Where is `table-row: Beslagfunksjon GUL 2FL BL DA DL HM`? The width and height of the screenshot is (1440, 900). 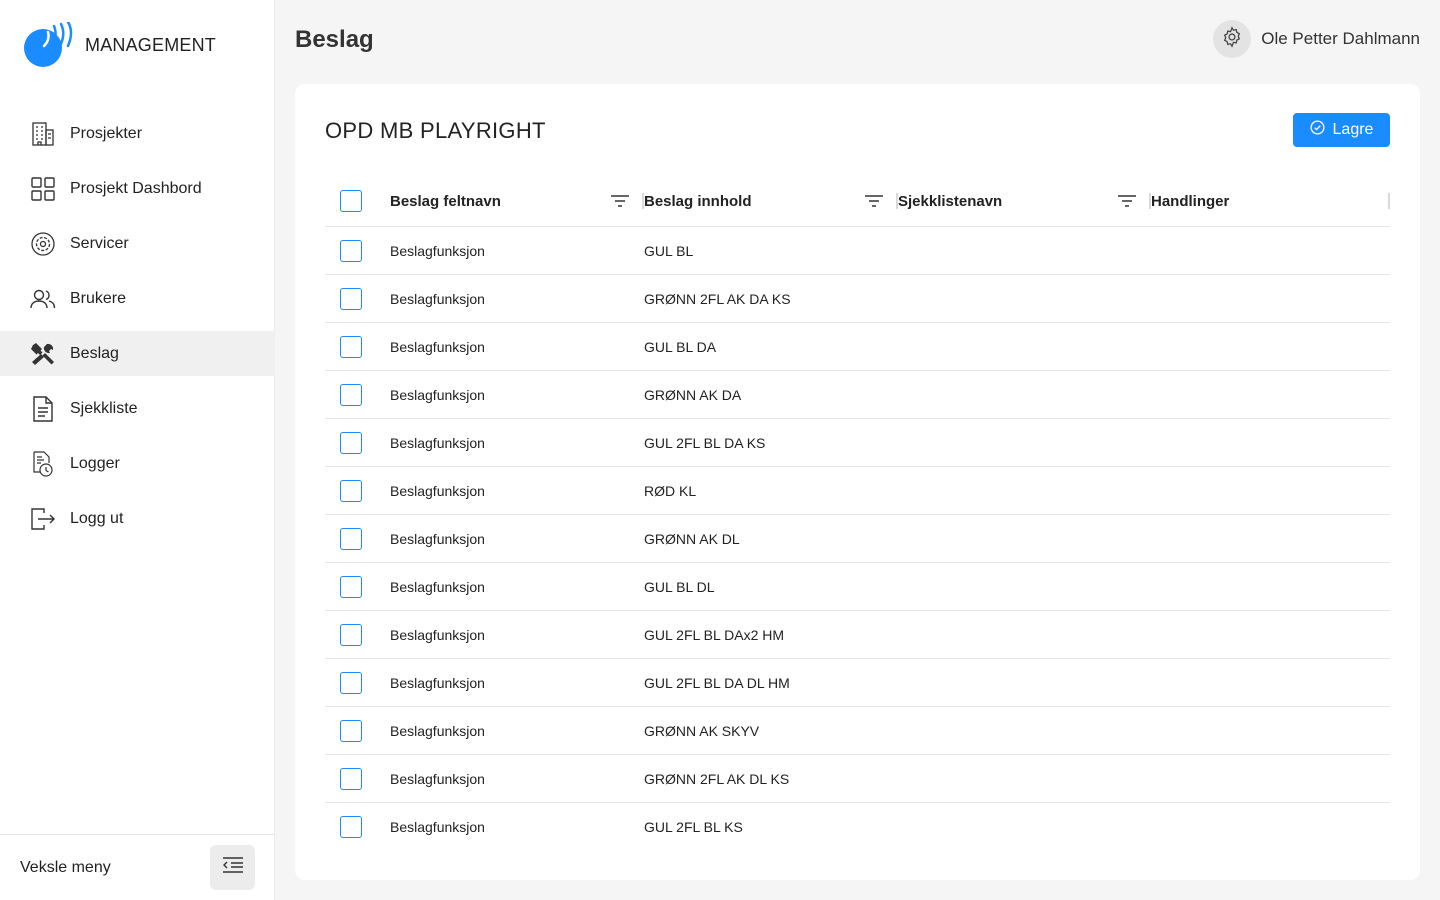
table-row: Beslagfunksjon GUL 2FL BL DA DL HM is located at coordinates (857, 683).